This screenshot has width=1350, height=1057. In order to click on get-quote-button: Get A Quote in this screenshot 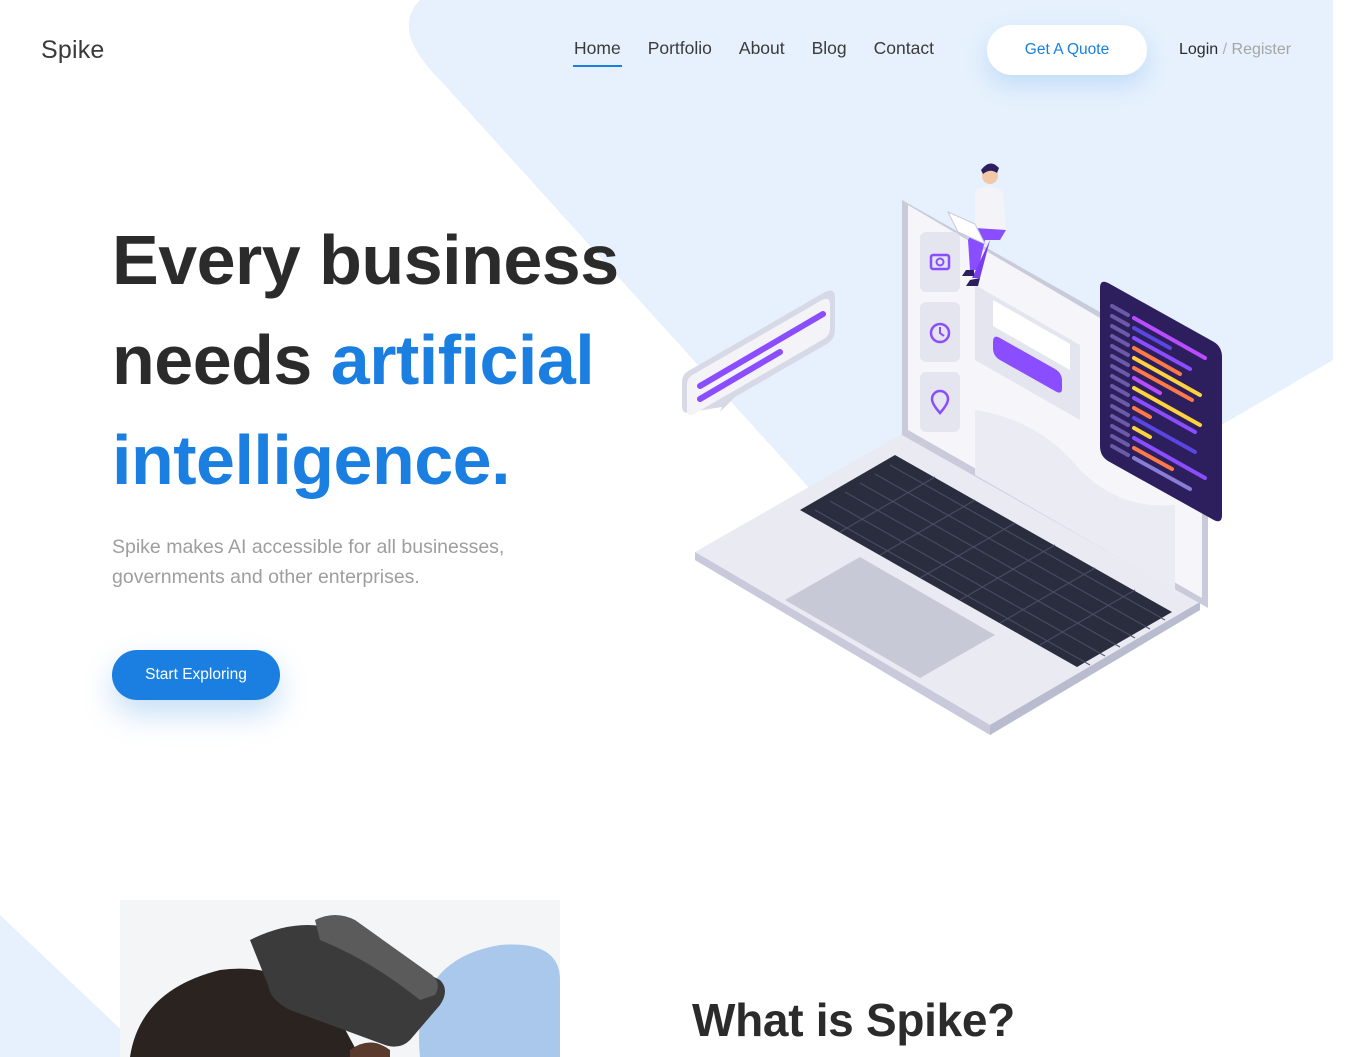, I will do `click(1067, 50)`.